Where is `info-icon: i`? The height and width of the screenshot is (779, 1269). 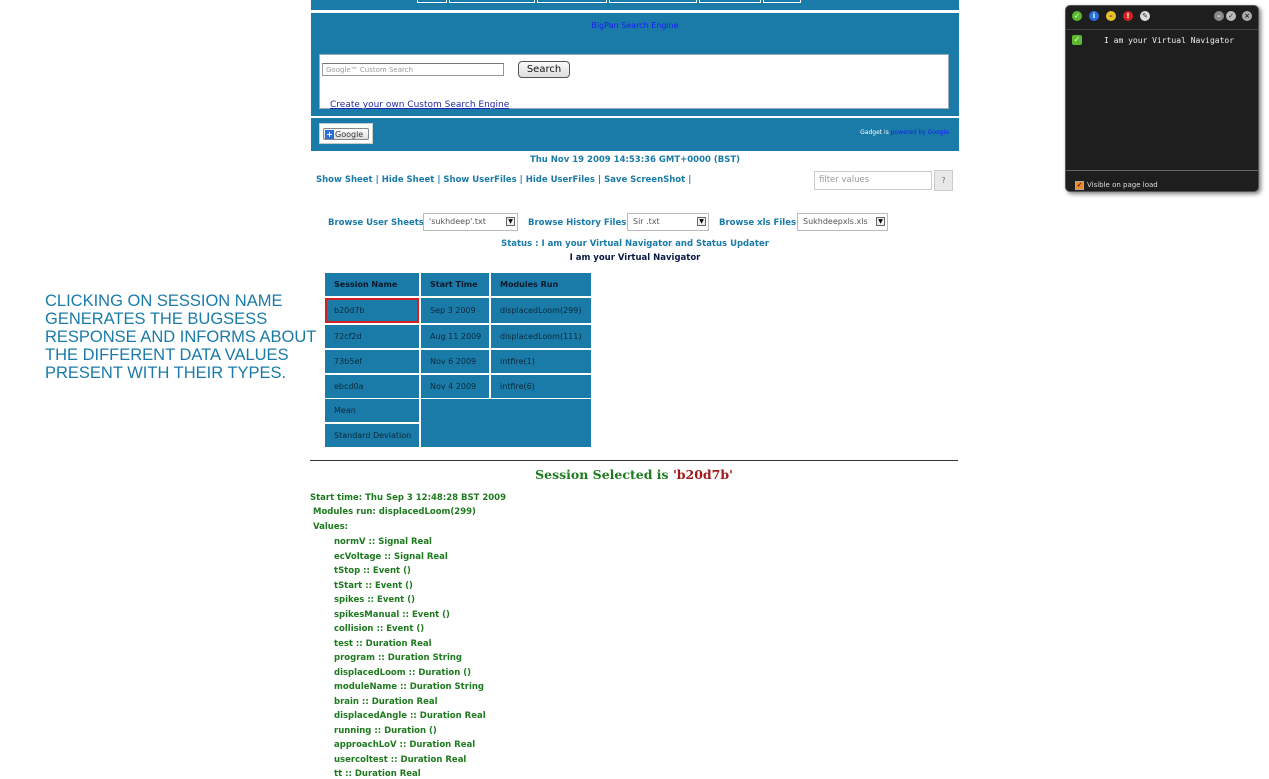
info-icon: i is located at coordinates (1094, 16).